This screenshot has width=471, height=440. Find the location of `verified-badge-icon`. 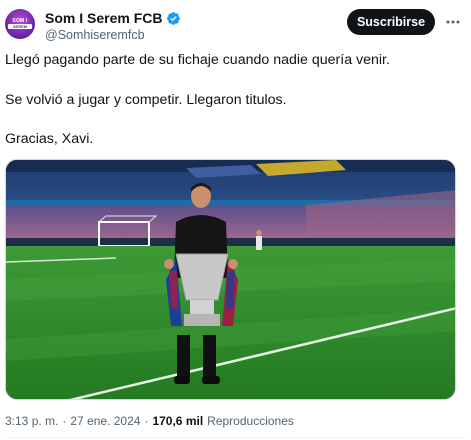

verified-badge-icon is located at coordinates (173, 18).